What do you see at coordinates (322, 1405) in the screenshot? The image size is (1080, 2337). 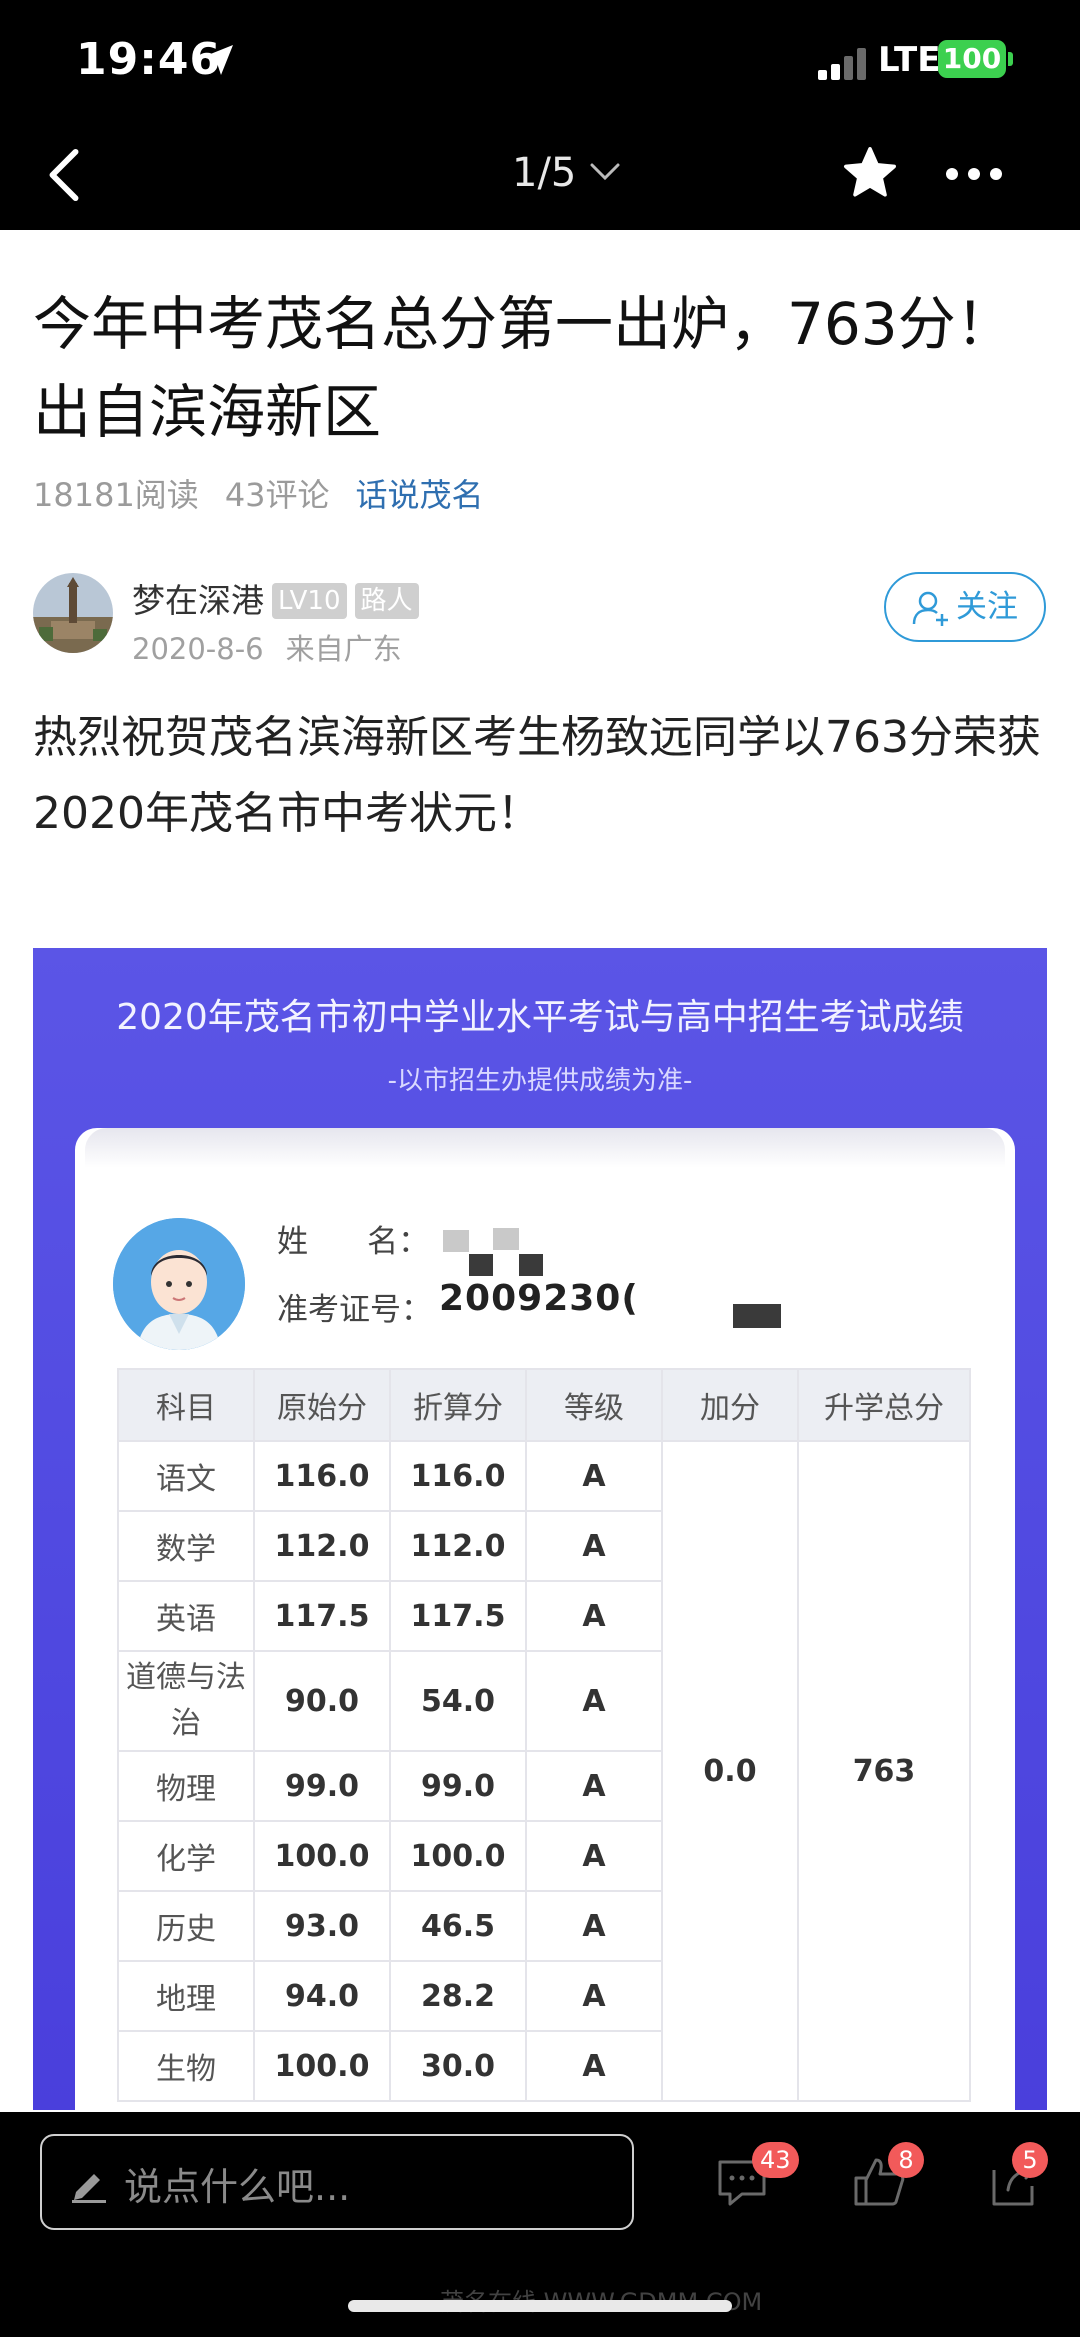 I see `column-header: 原始分` at bounding box center [322, 1405].